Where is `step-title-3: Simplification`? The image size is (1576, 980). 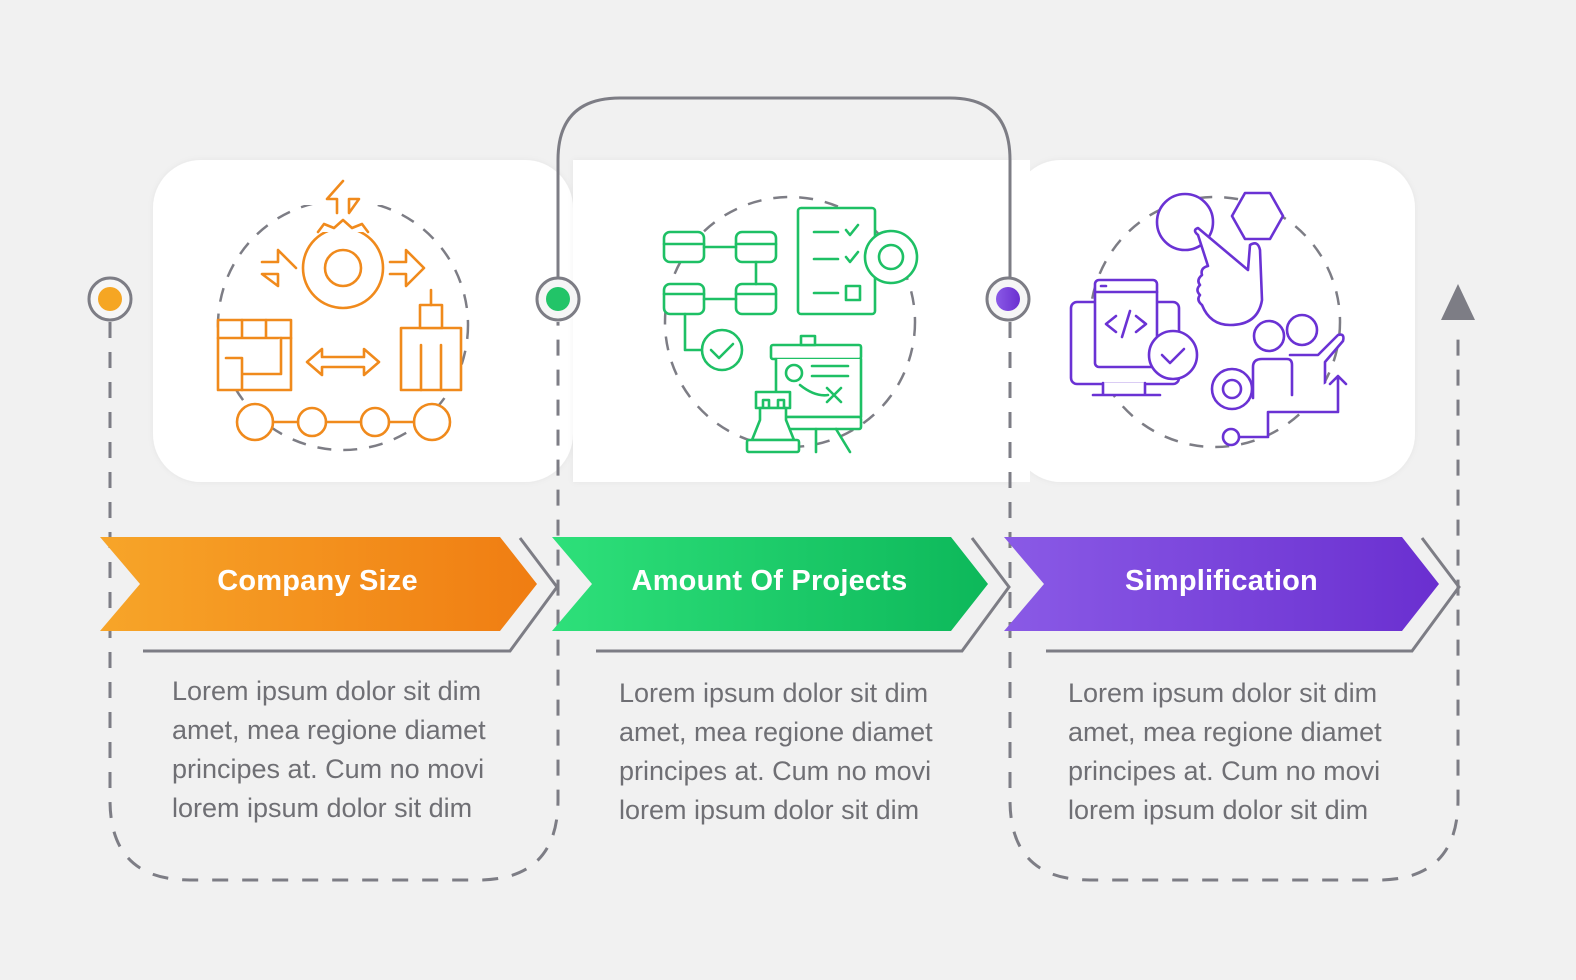
step-title-3: Simplification is located at coordinates (1221, 581).